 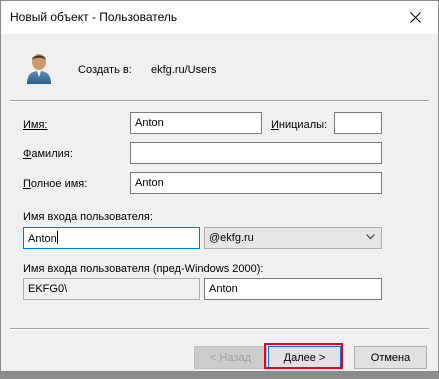 What do you see at coordinates (219, 101) in the screenshot?
I see `separator-top` at bounding box center [219, 101].